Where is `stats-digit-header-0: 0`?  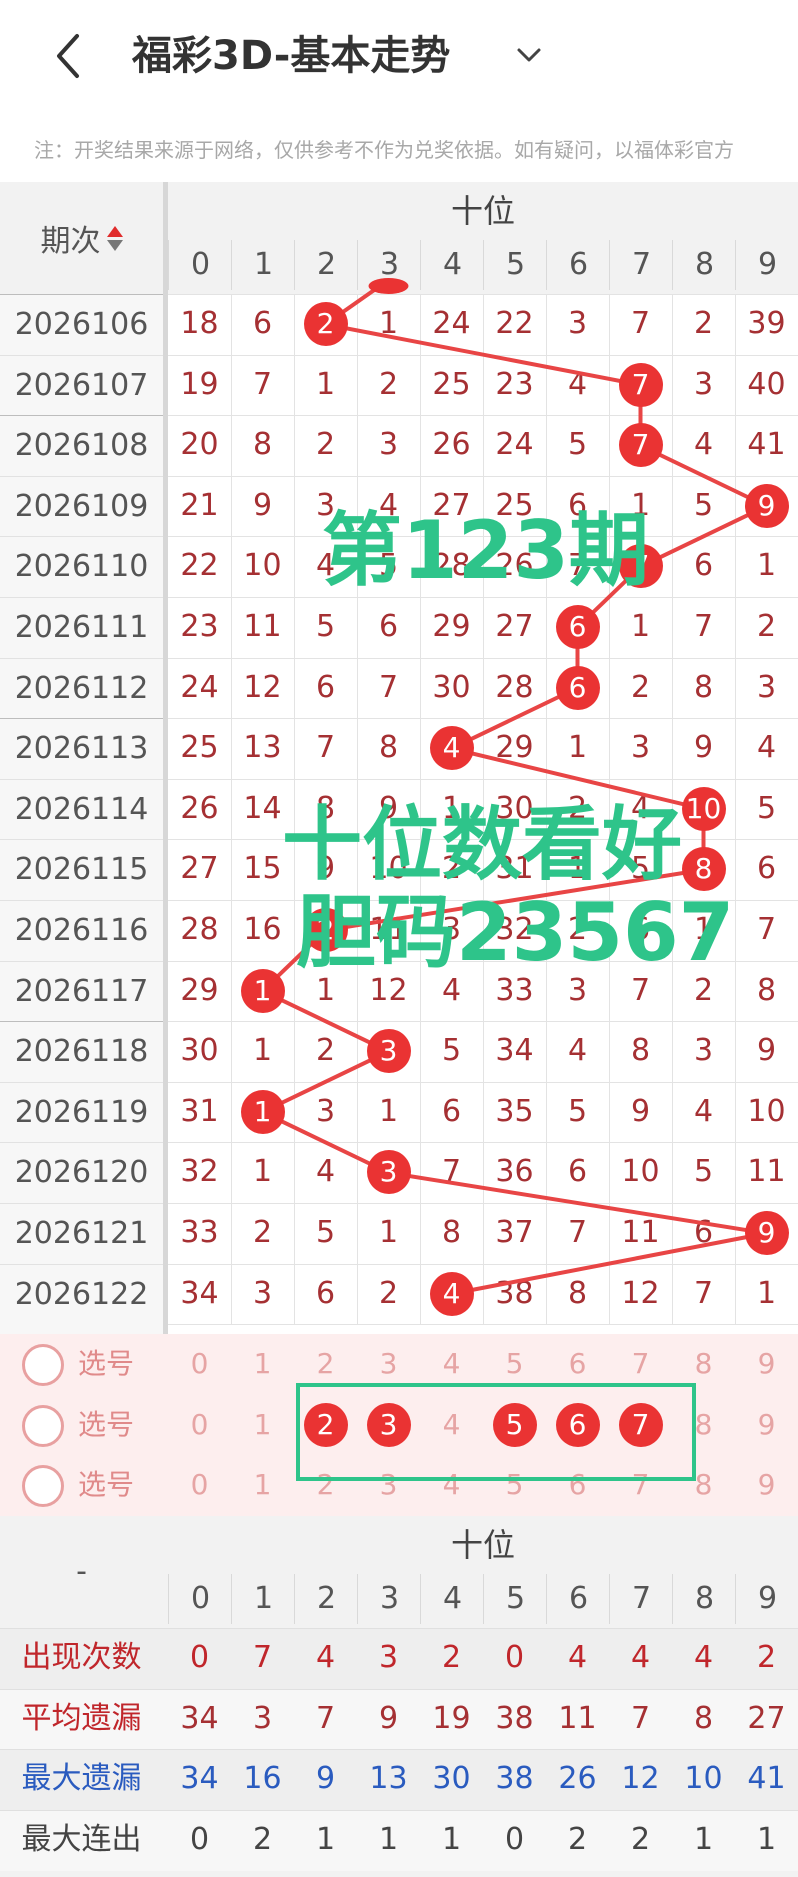
stats-digit-header-0: 0 is located at coordinates (200, 1599).